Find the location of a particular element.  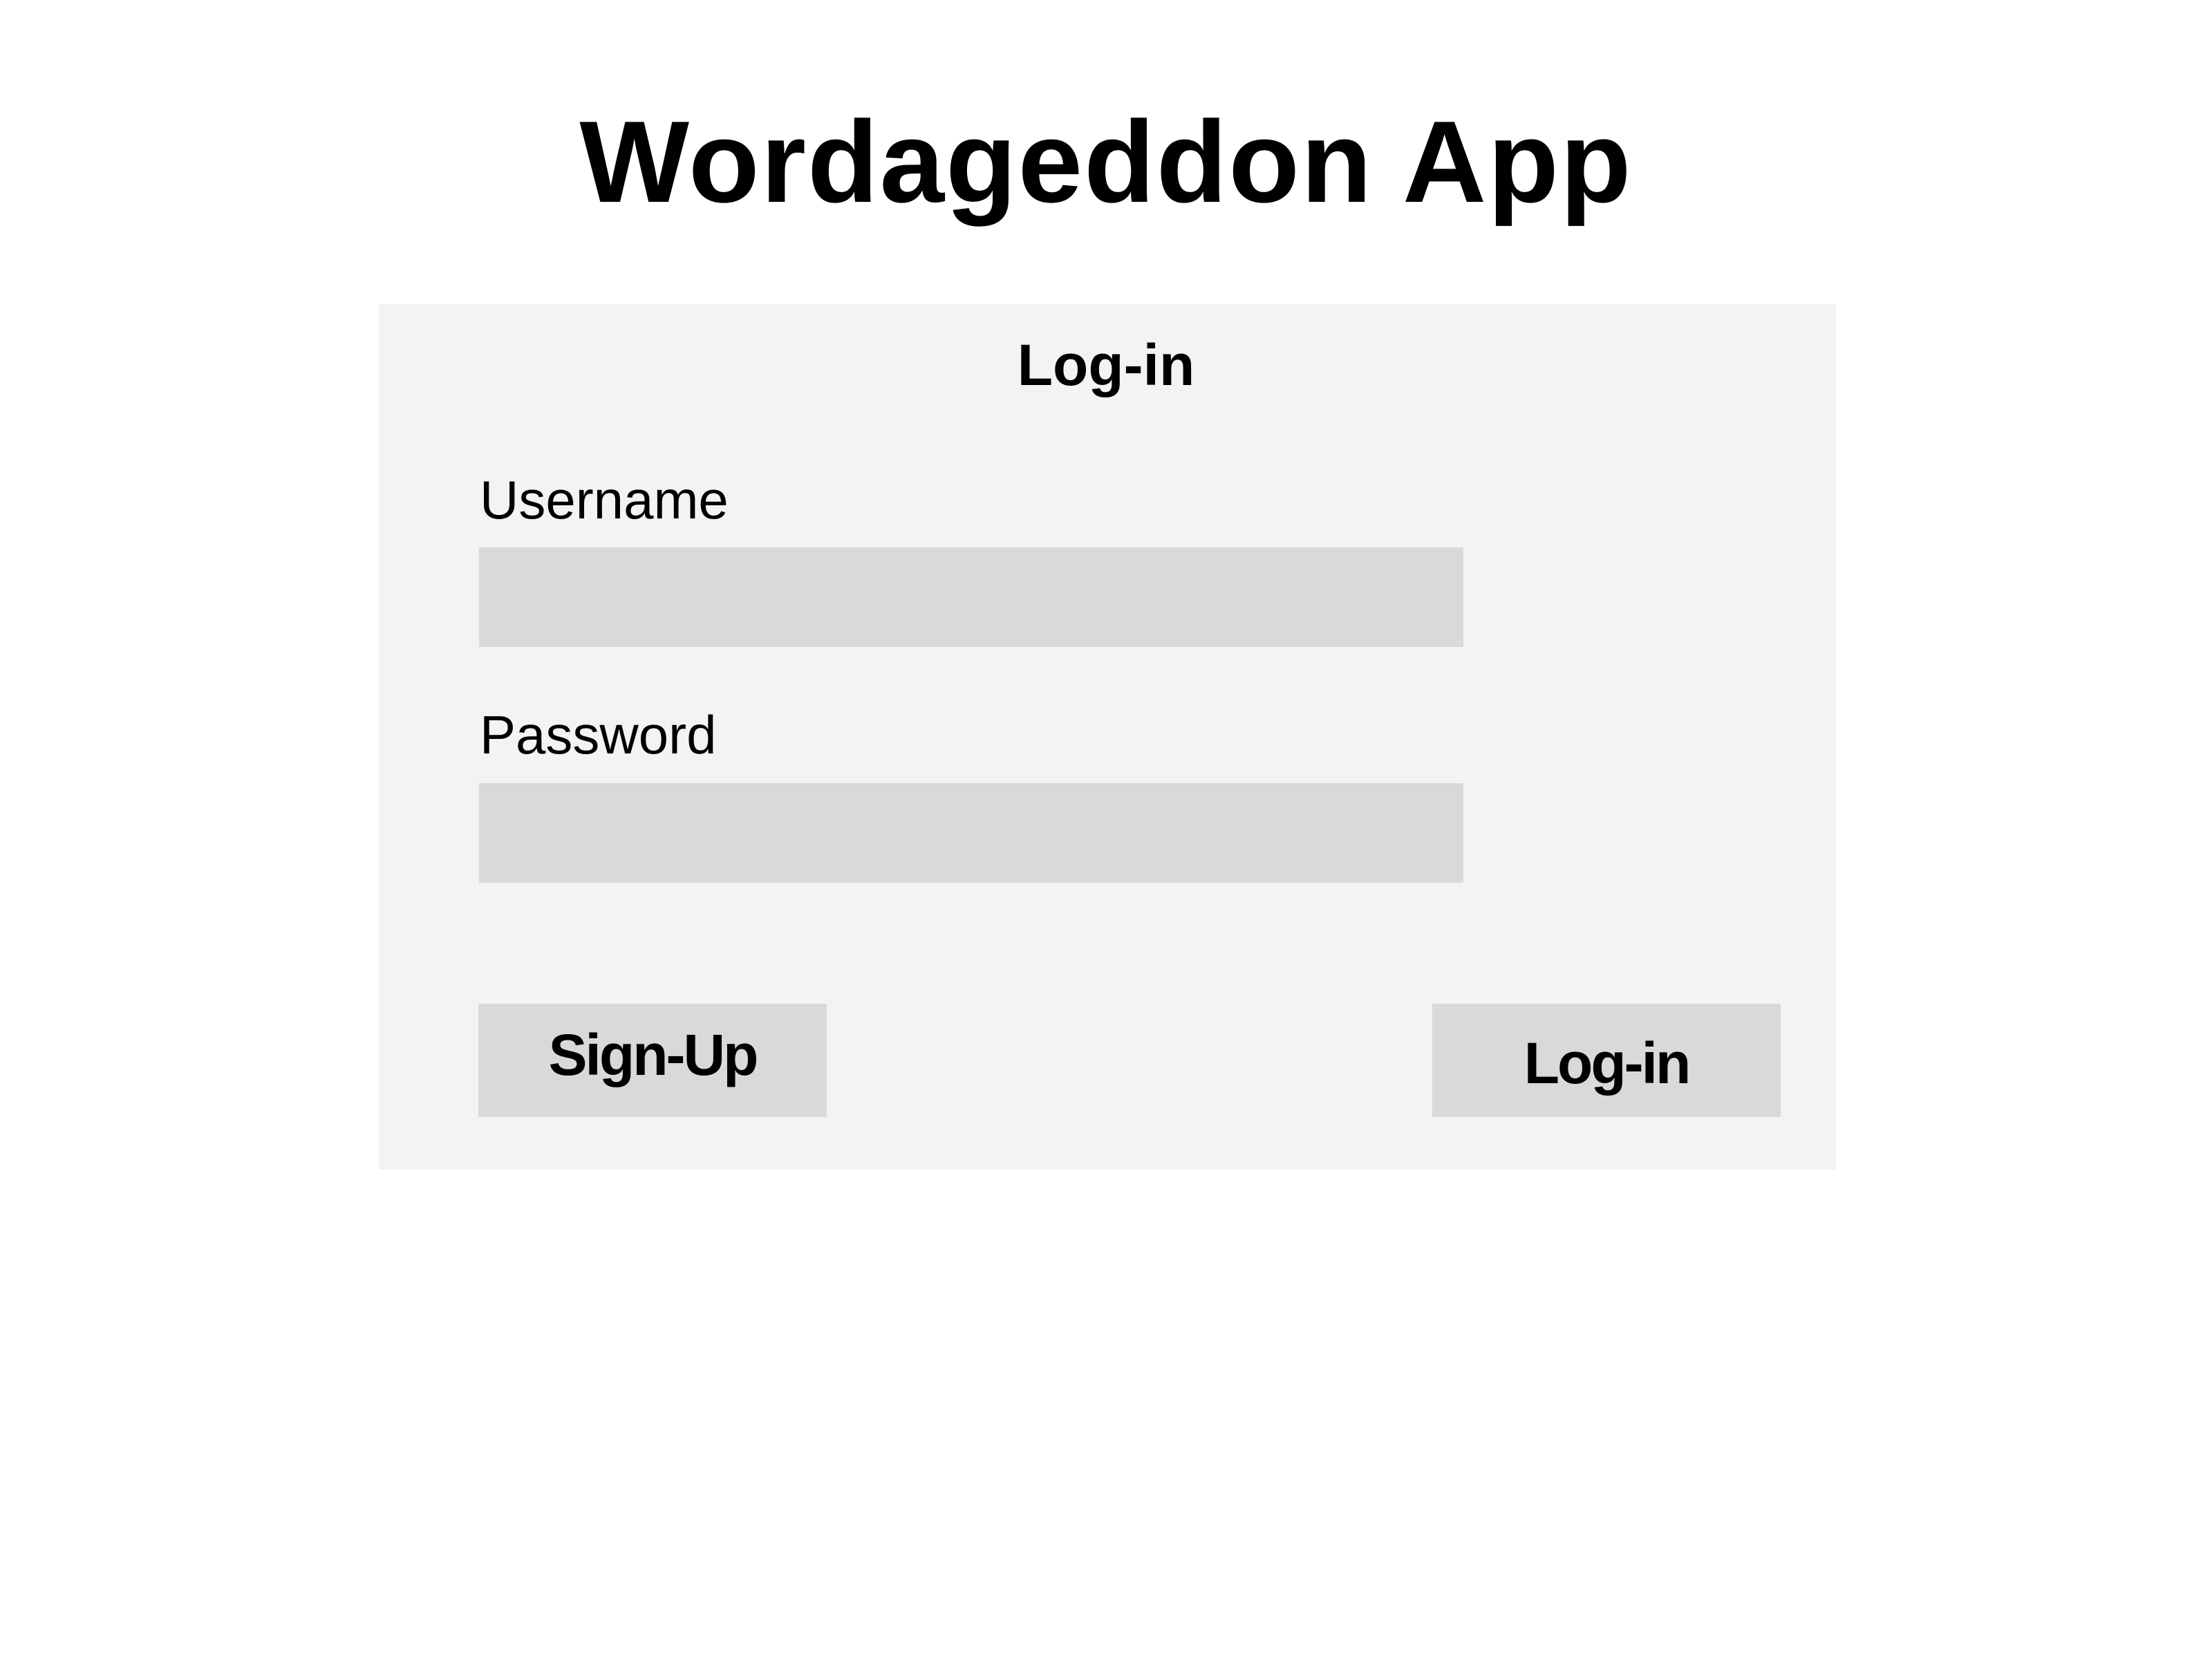

login-button: Log-in is located at coordinates (1606, 1060).